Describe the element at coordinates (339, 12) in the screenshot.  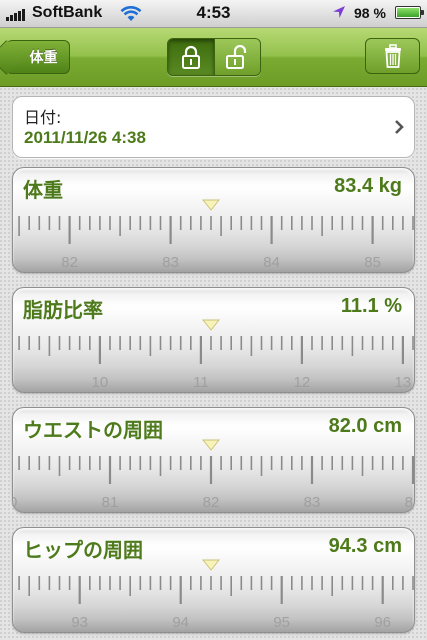
I see `location-services-icon` at that location.